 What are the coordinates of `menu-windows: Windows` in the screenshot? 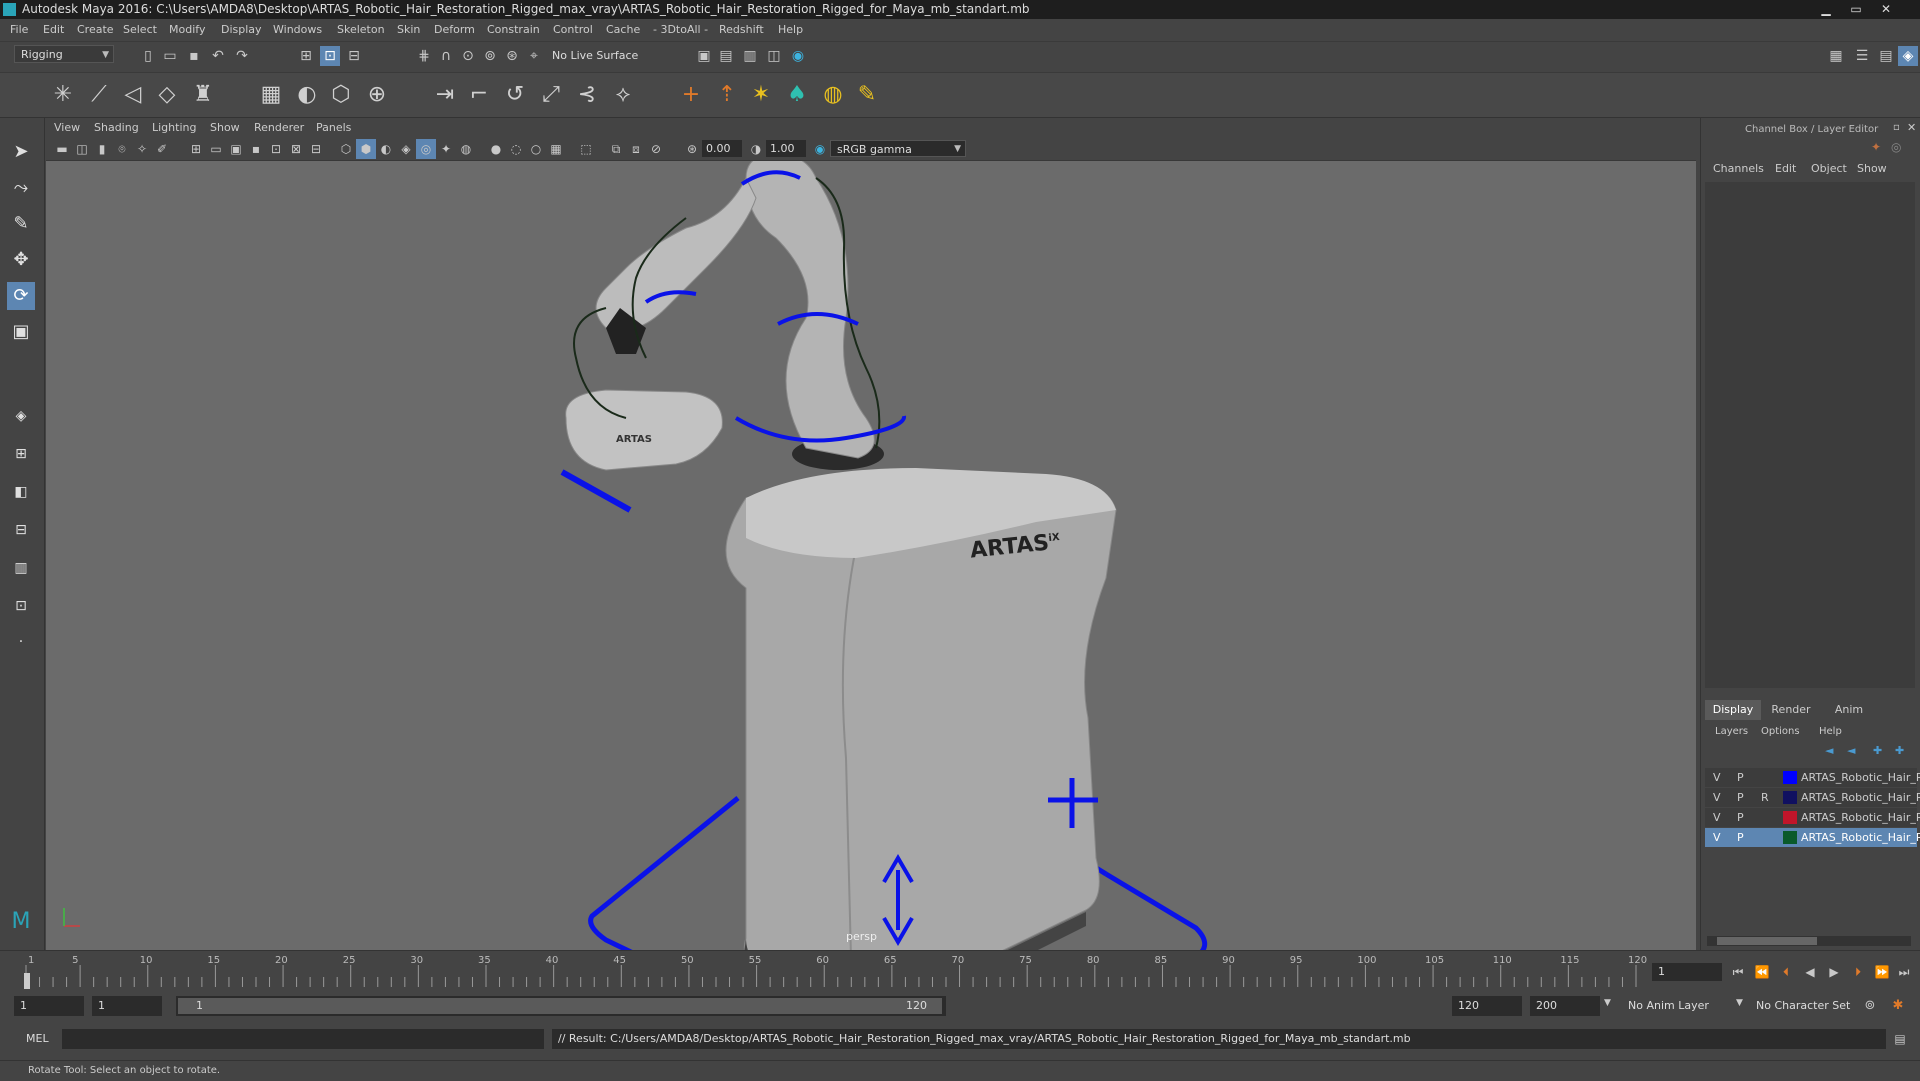 It's located at (297, 29).